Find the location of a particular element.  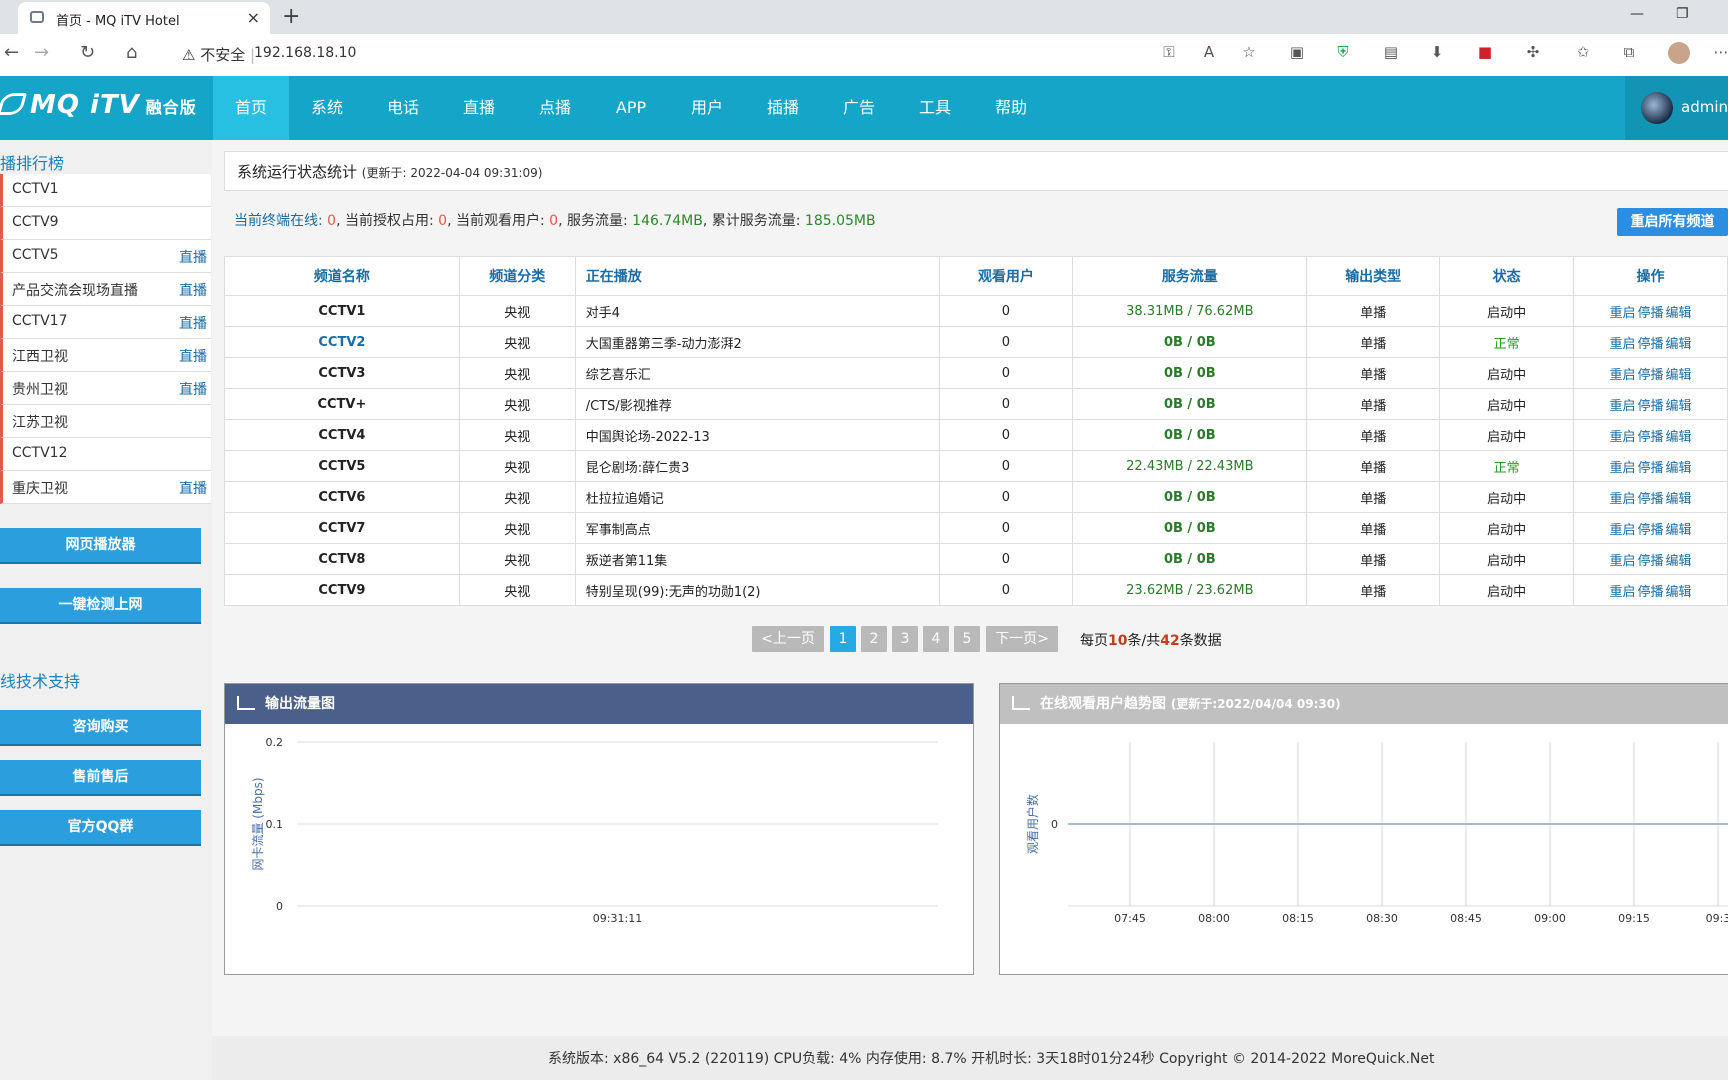

channel-name-cell: CCTV6 is located at coordinates (342, 497).